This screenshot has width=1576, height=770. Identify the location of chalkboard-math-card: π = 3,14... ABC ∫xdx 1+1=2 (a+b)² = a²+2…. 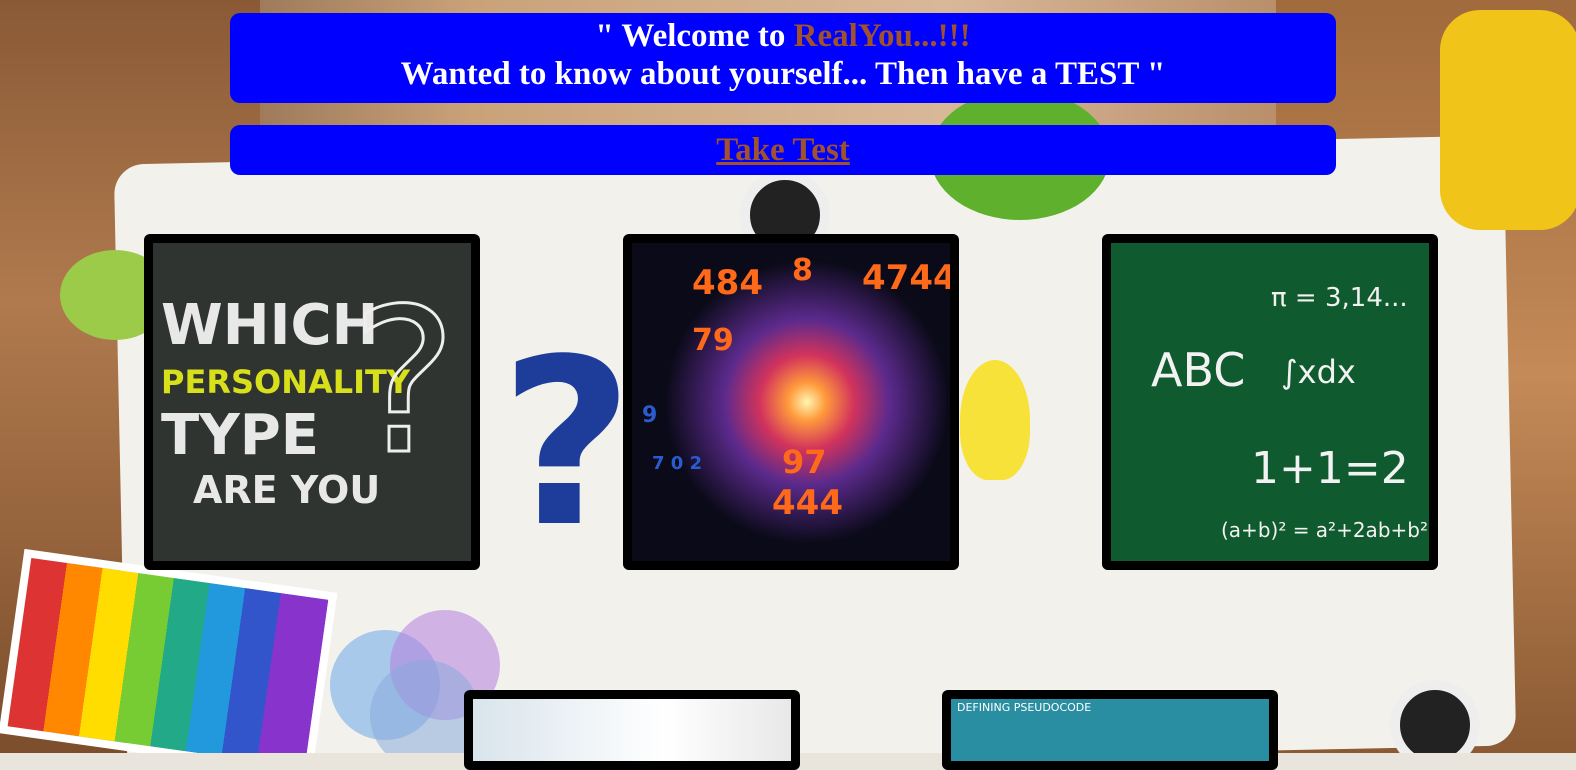
(1270, 402).